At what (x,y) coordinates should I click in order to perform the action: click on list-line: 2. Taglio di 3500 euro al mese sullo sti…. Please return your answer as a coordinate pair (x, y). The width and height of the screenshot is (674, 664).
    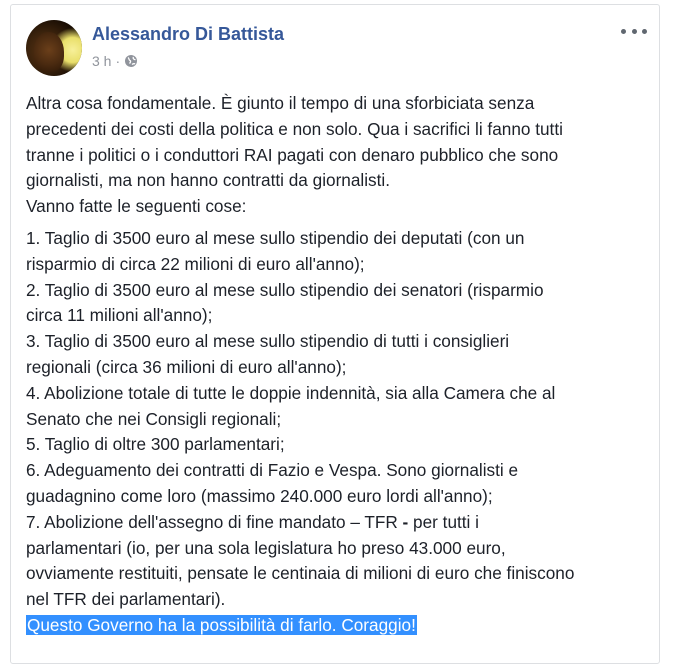
    Looking at the image, I should click on (285, 289).